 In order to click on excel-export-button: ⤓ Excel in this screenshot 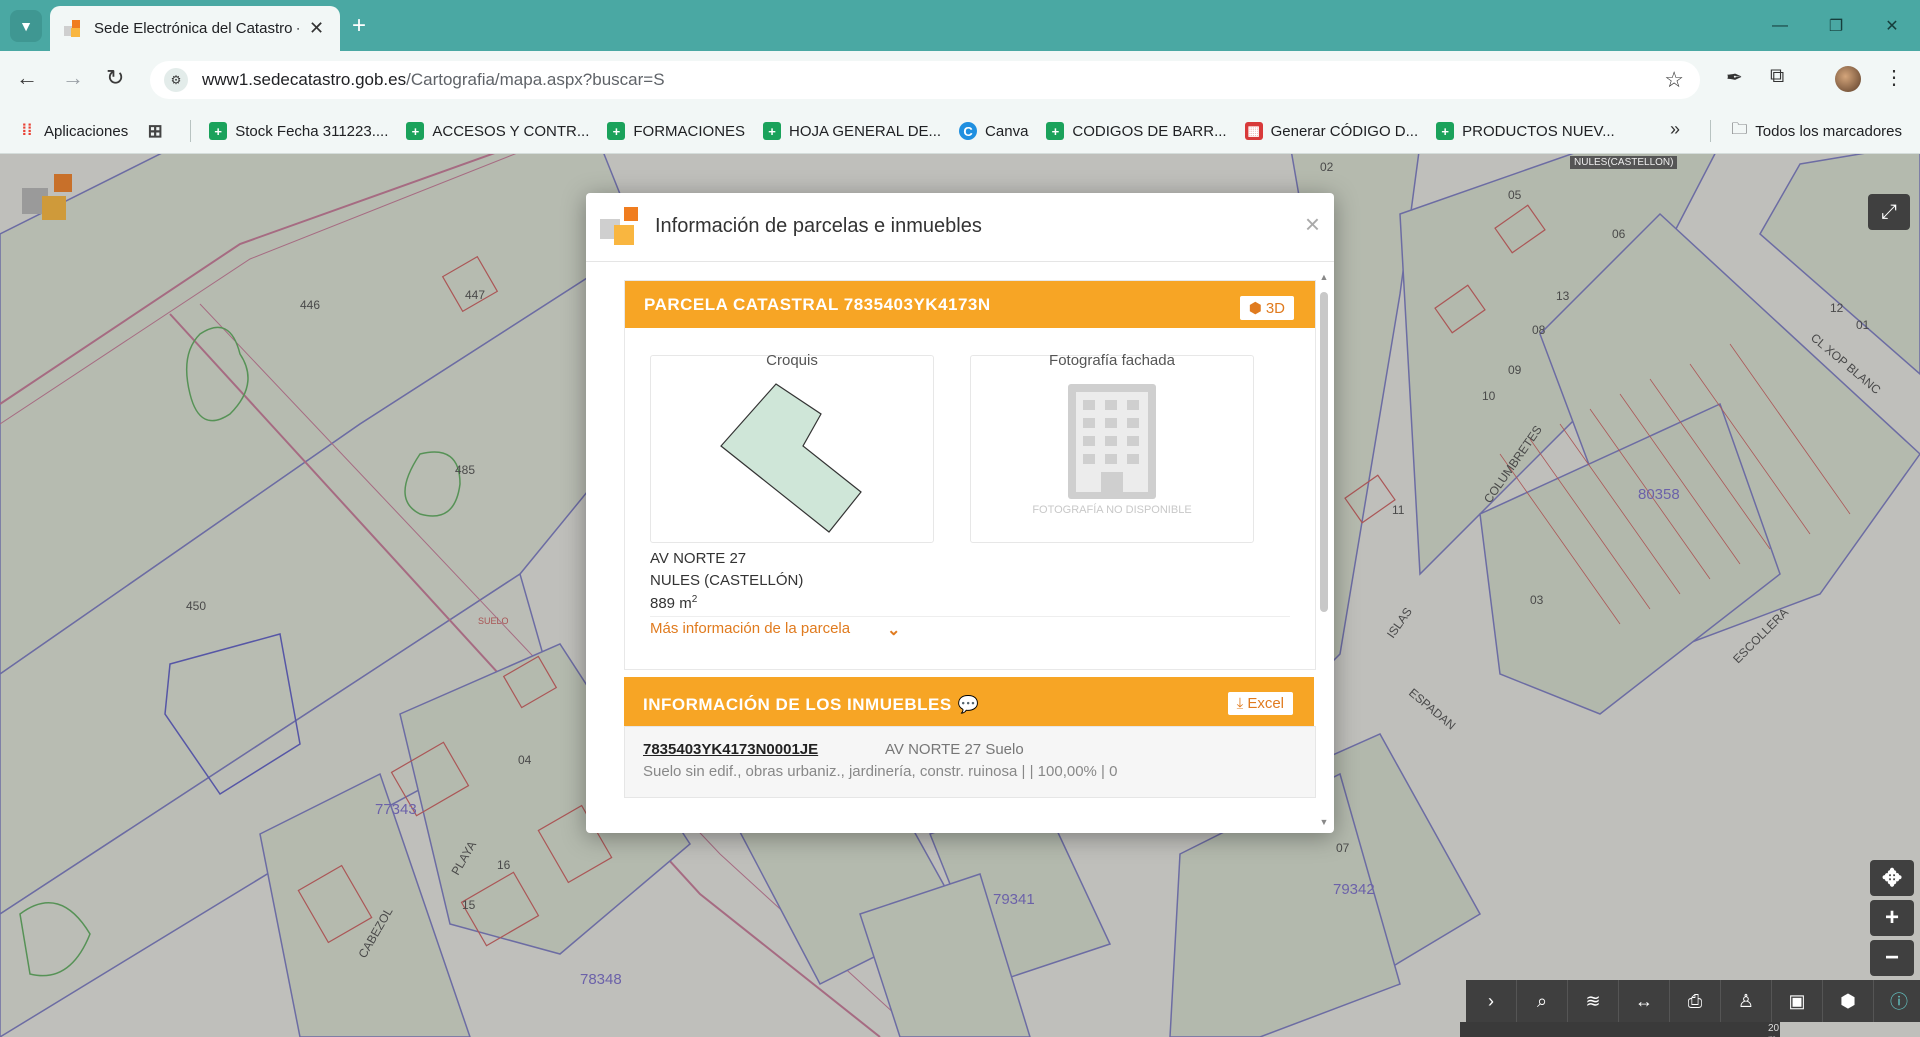, I will do `click(1260, 703)`.